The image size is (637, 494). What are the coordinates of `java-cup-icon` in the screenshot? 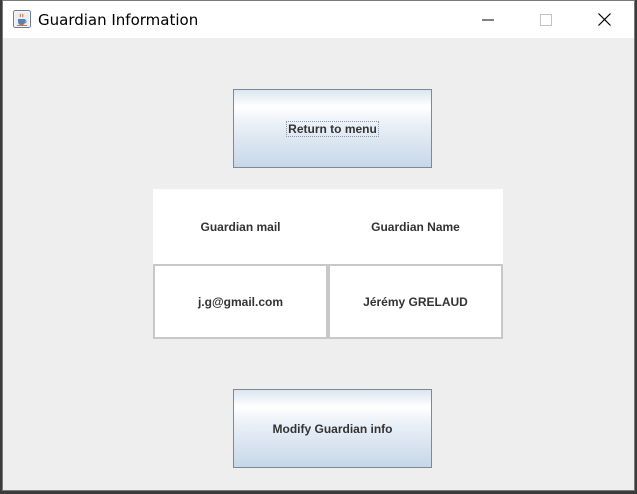 It's located at (22, 19).